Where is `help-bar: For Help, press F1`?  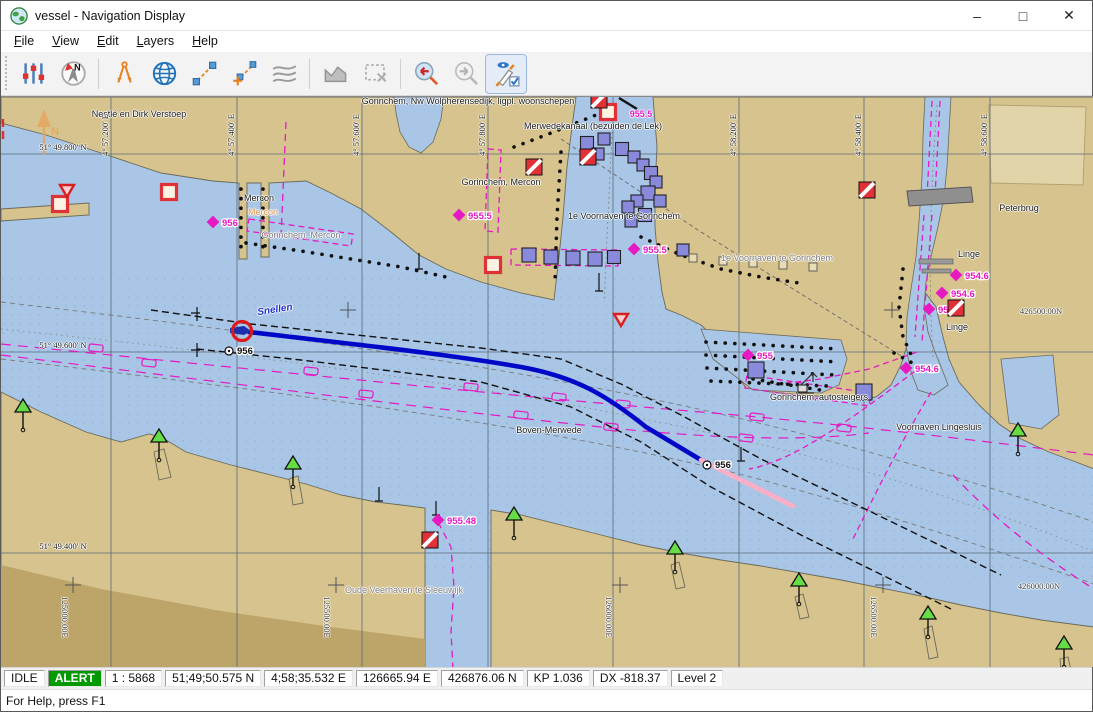
help-bar: For Help, press F1 is located at coordinates (546, 700).